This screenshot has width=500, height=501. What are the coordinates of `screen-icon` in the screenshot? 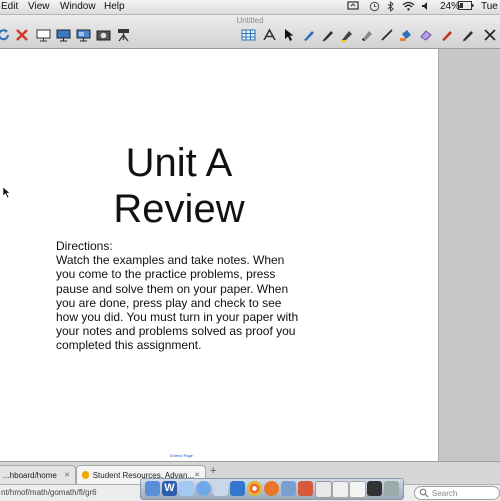 It's located at (43, 35).